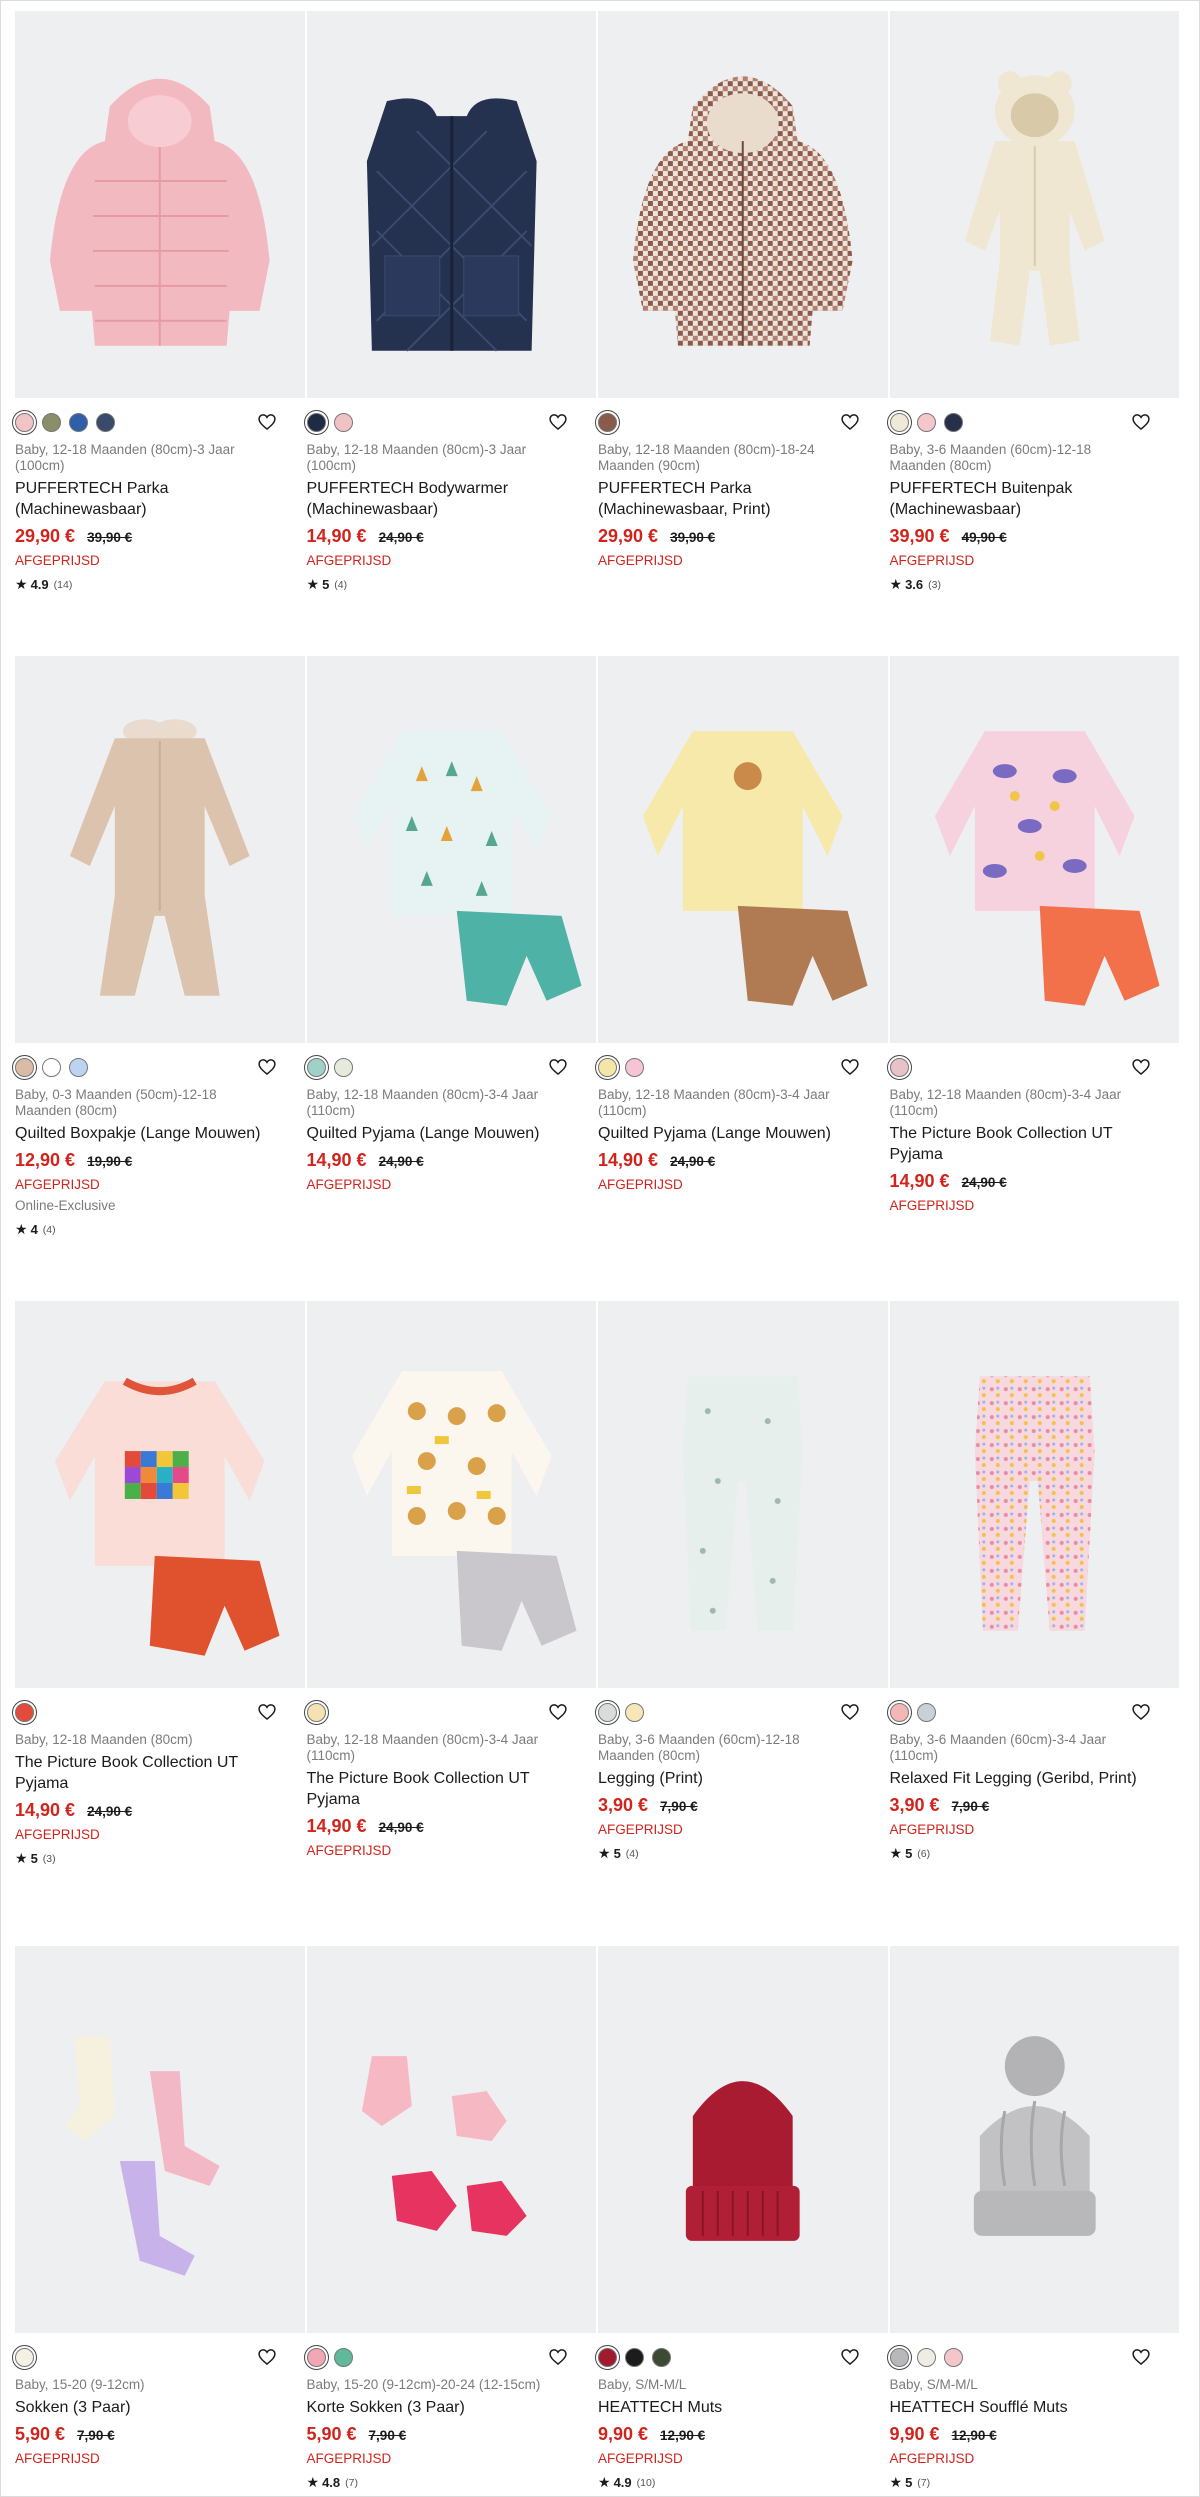 The image size is (1200, 2497). Describe the element at coordinates (744, 204) in the screenshot. I see `checked-puffer-jacket-image` at that location.